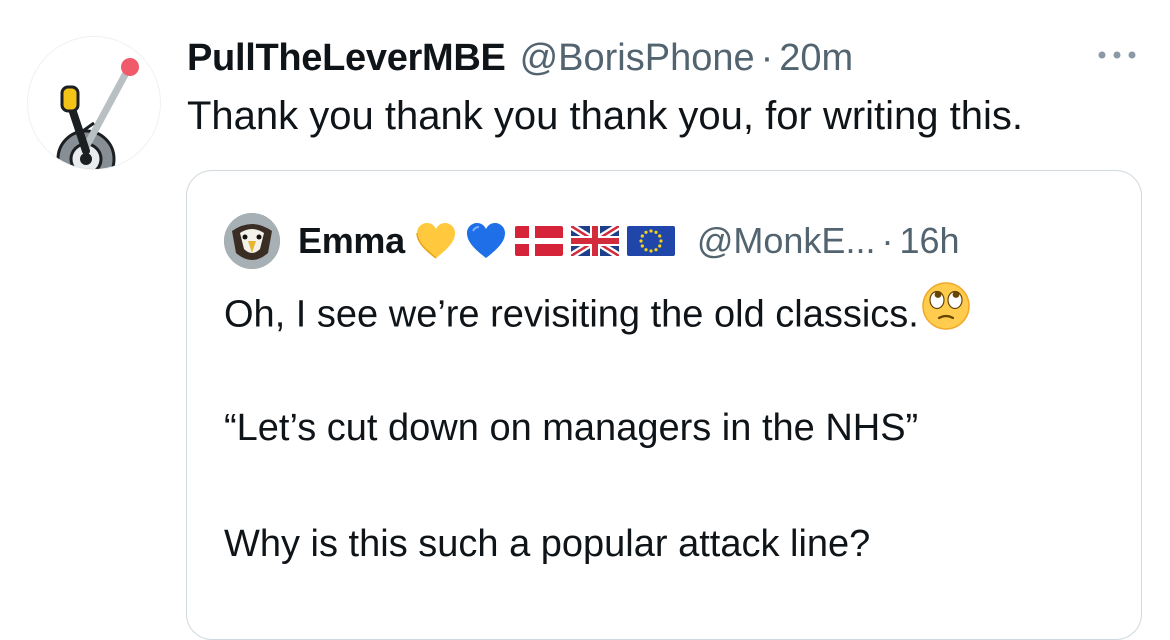 The image size is (1170, 640). Describe the element at coordinates (946, 312) in the screenshot. I see `eye-roll-emoji-icon` at that location.